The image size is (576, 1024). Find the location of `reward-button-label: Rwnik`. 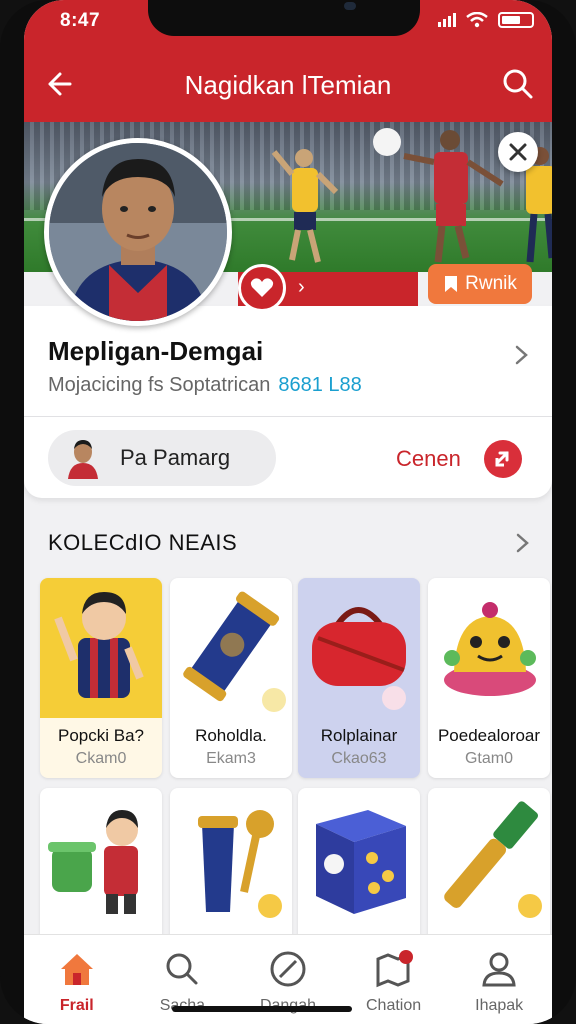

reward-button-label: Rwnik is located at coordinates (491, 283).